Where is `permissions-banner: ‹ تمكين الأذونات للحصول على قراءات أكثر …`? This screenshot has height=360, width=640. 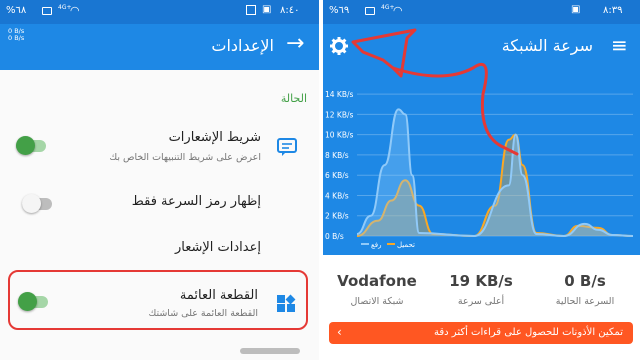 permissions-banner: ‹ تمكين الأذونات للحصول على قراءات أكثر … is located at coordinates (481, 333).